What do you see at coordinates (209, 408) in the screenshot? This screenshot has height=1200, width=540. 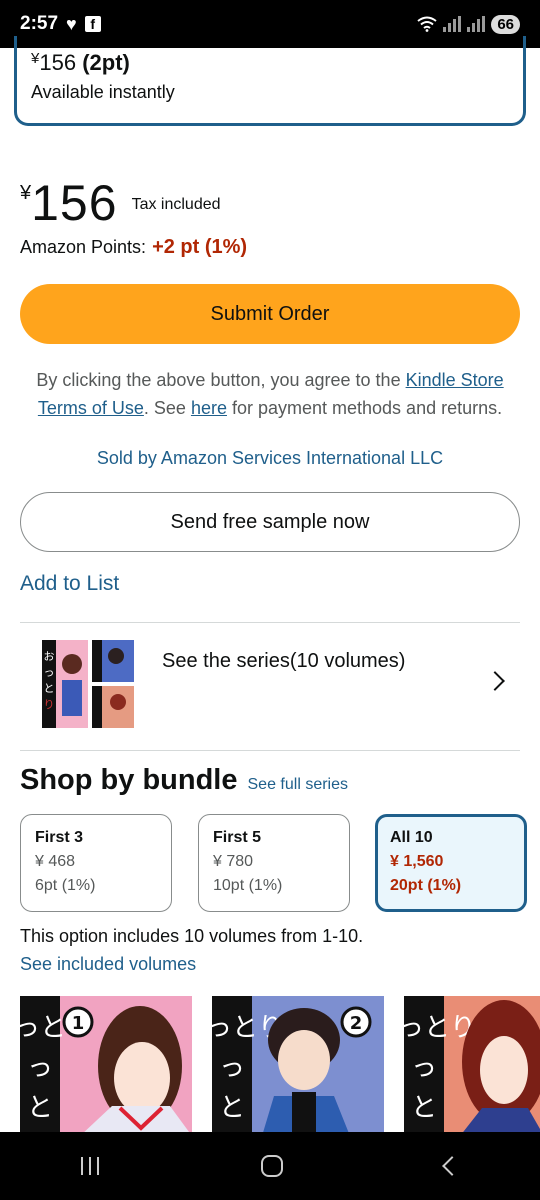 I see `payment-methods-link: here` at bounding box center [209, 408].